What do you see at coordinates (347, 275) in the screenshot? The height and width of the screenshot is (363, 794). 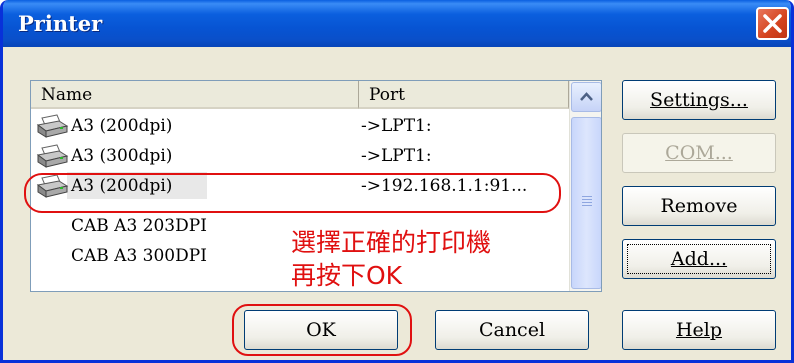 I see `annotation-line-2: 再按下OK` at bounding box center [347, 275].